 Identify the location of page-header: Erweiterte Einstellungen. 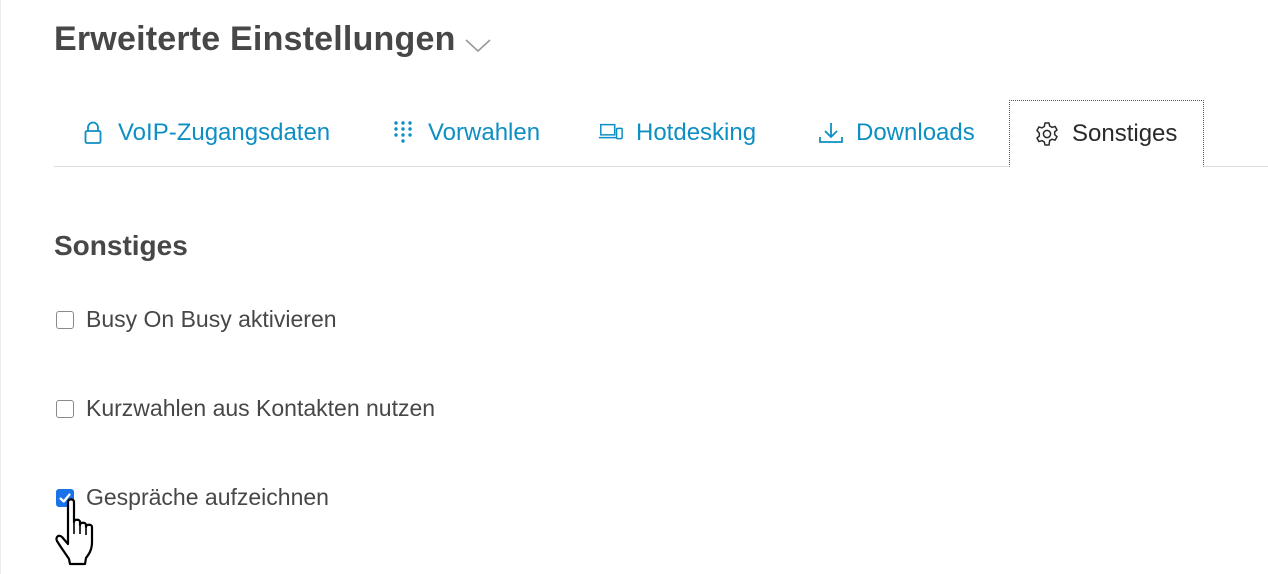
(273, 39).